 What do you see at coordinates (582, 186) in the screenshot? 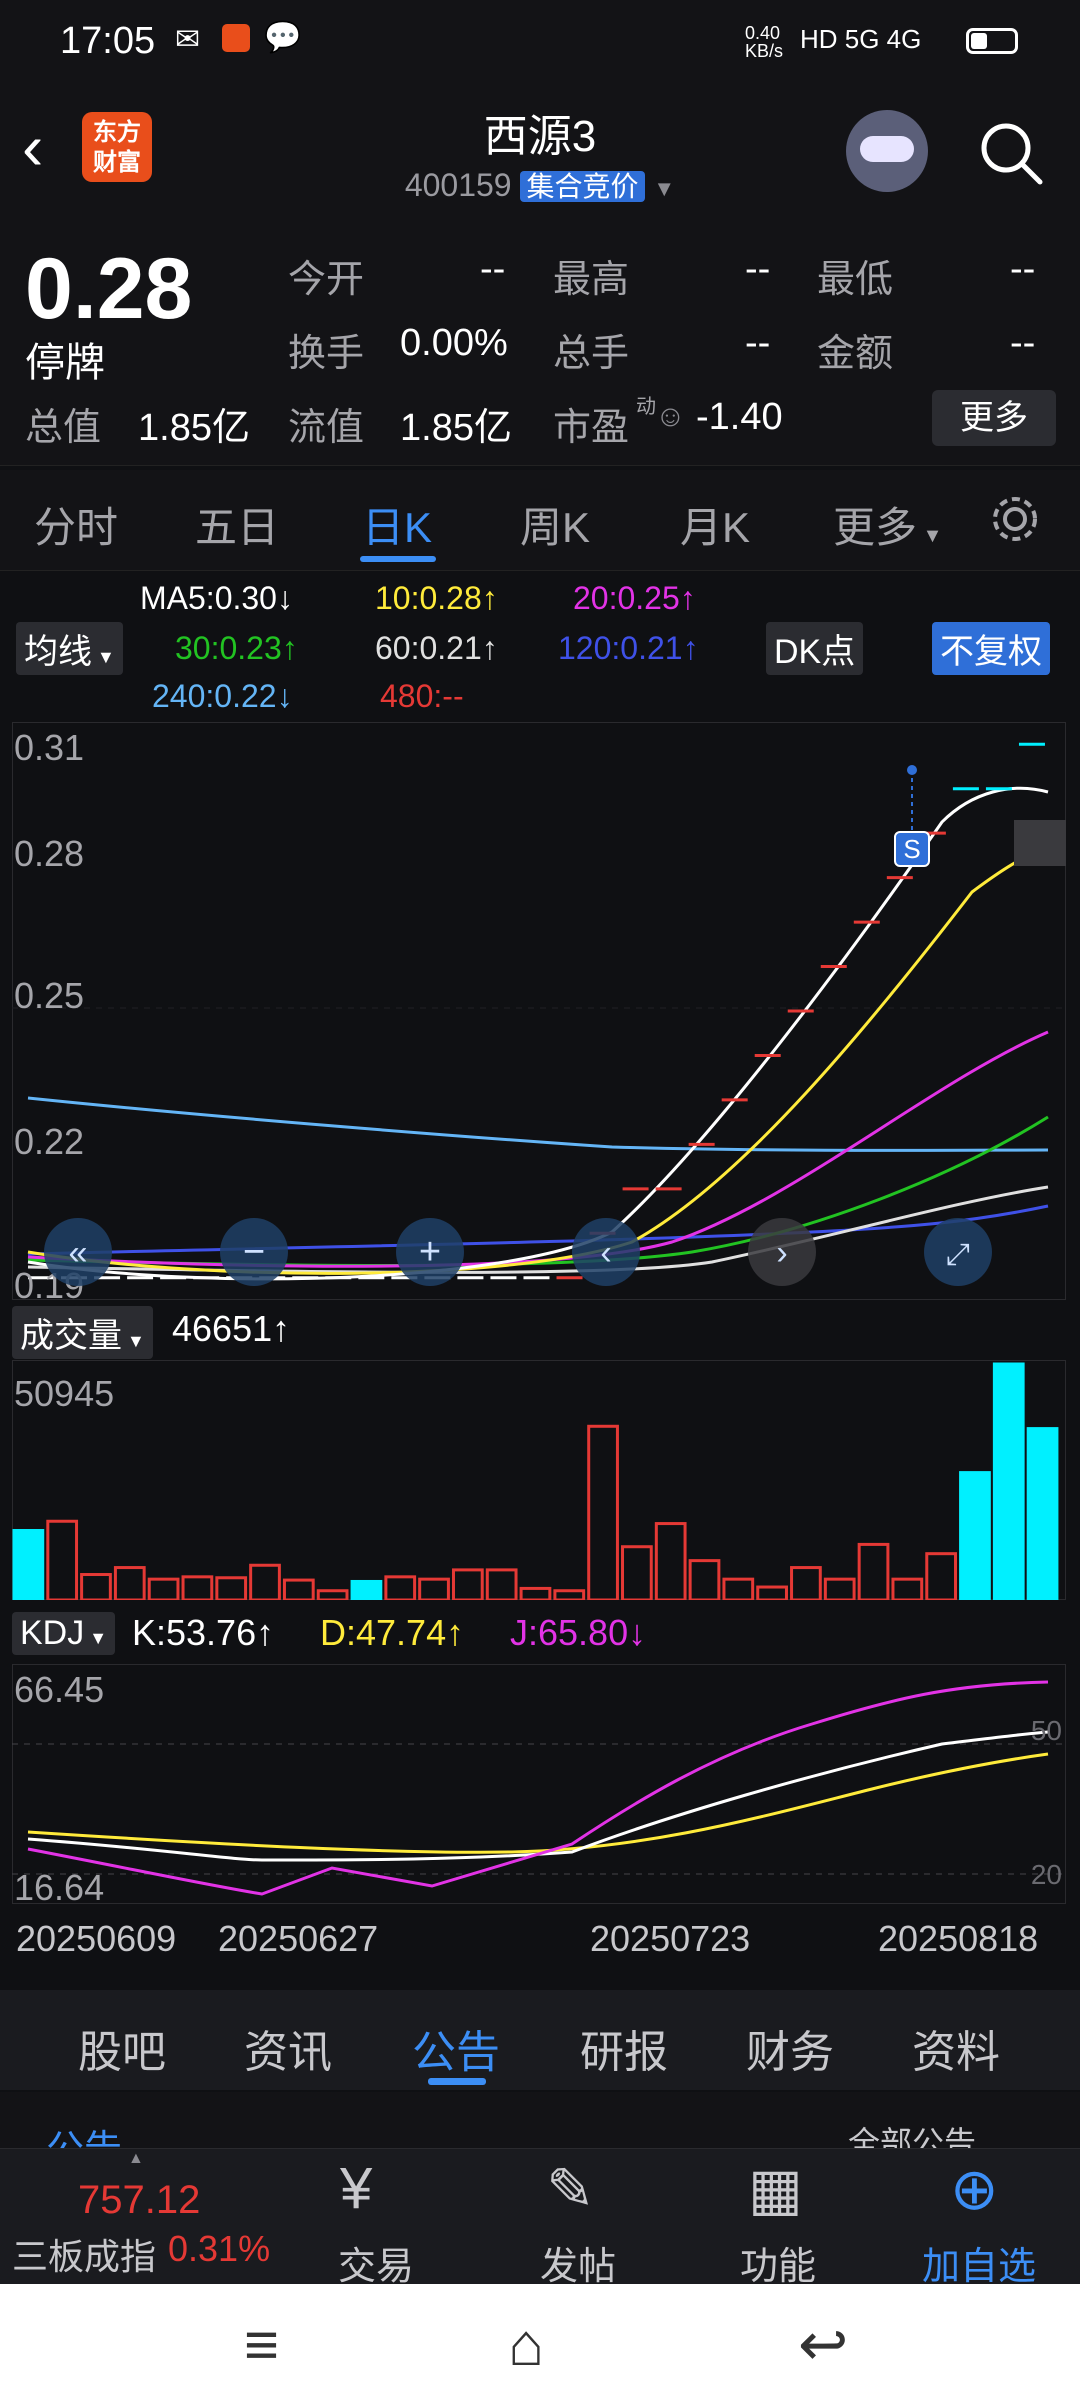
I see `auction-badge: 集合竞价` at bounding box center [582, 186].